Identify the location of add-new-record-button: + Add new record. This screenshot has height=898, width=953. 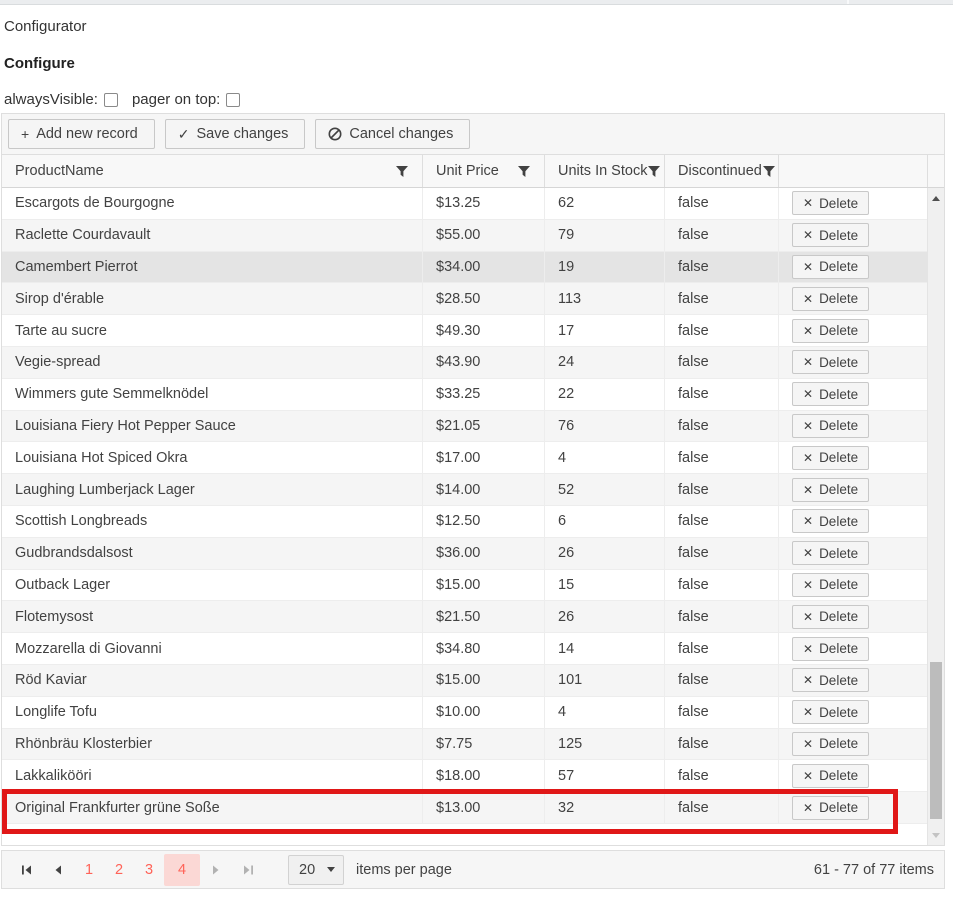
(81, 134).